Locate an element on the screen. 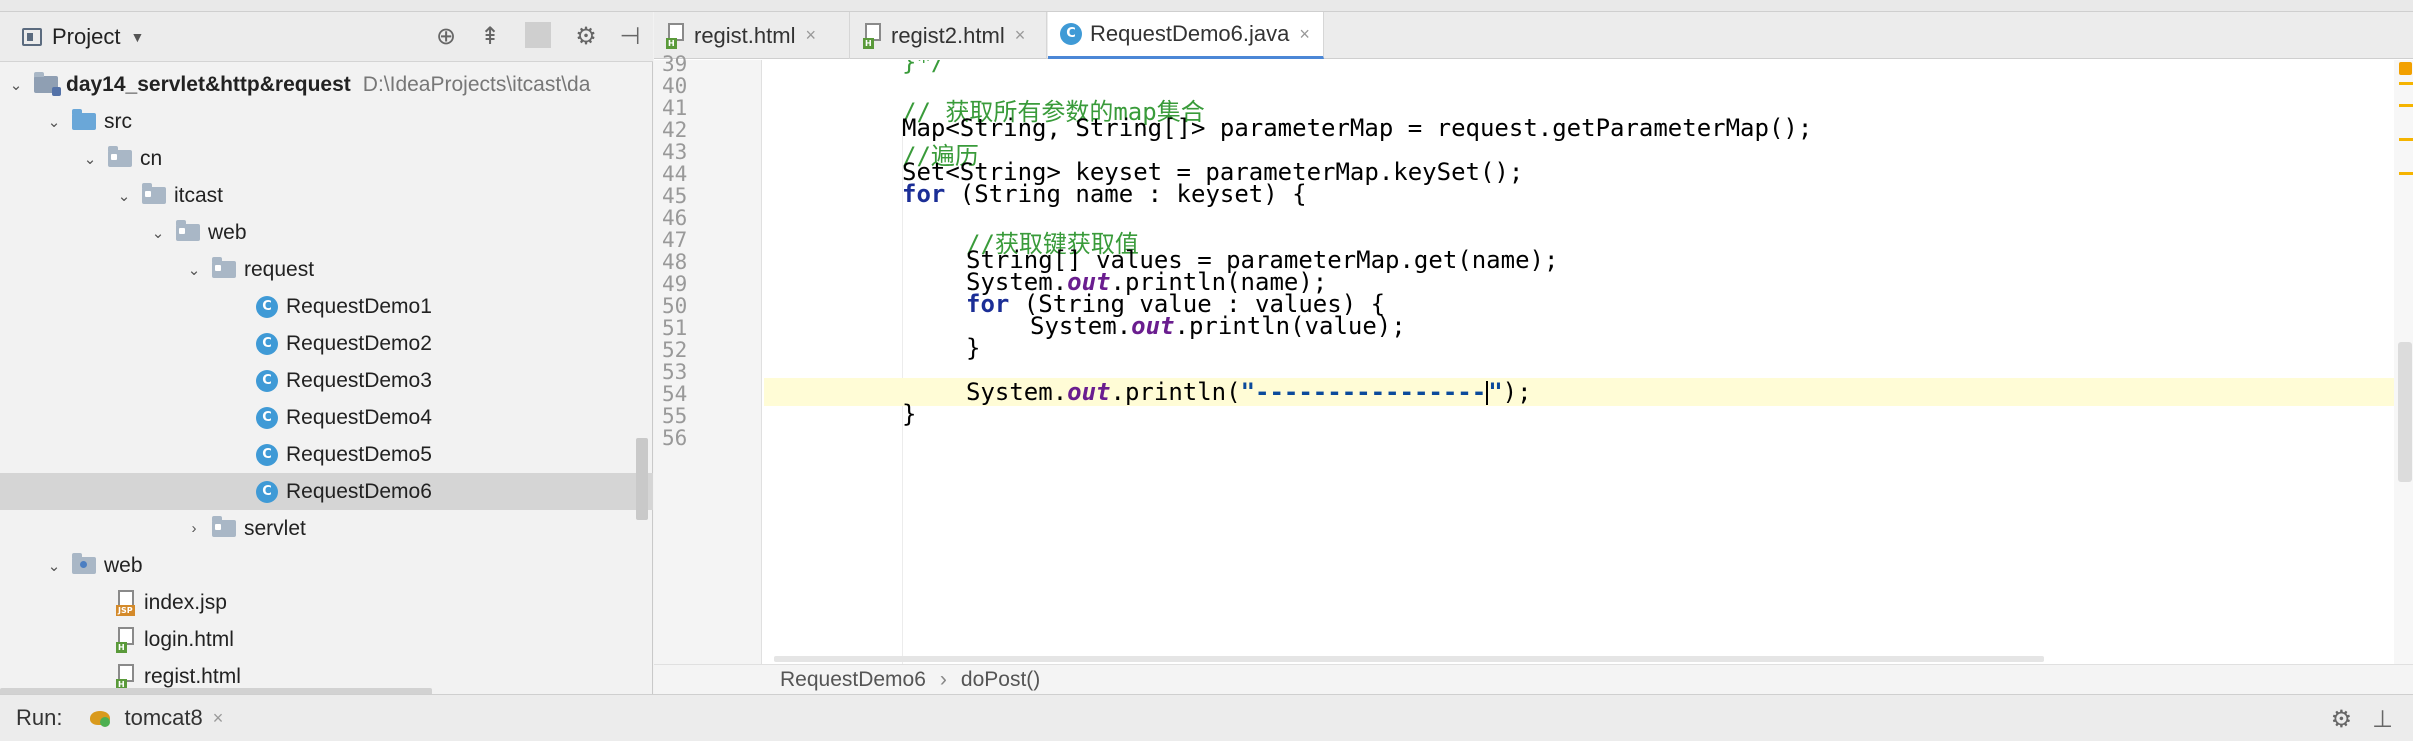 This screenshot has height=741, width=2413. tomcat-icon is located at coordinates (101, 718).